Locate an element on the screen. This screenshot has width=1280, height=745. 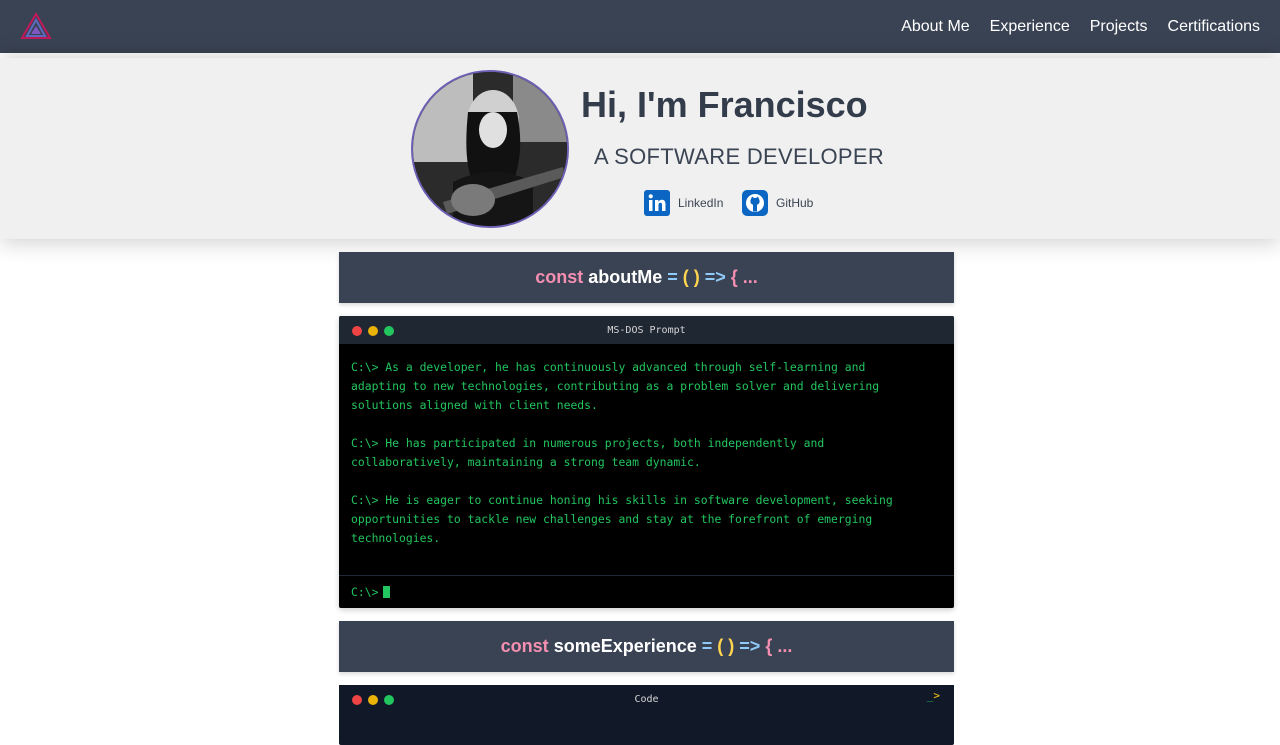
nav-item-certifications: Certifications is located at coordinates (1214, 27).